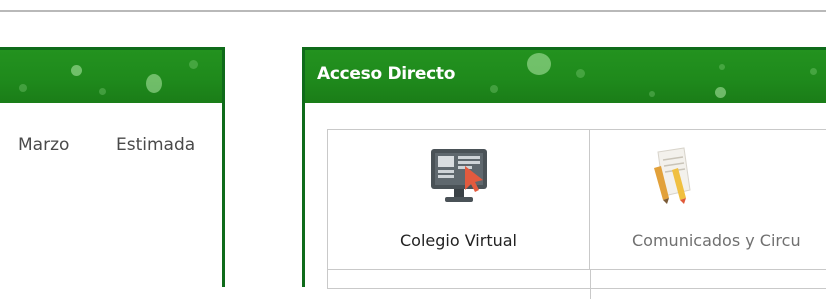  What do you see at coordinates (565, 76) in the screenshot?
I see `acceso-directo-header: Acceso Directo` at bounding box center [565, 76].